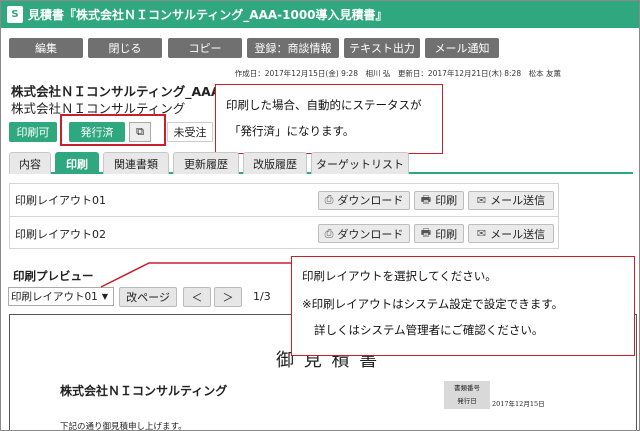 This screenshot has height=431, width=640. What do you see at coordinates (382, 48) in the screenshot?
I see `text-export-button: テキスト出力` at bounding box center [382, 48].